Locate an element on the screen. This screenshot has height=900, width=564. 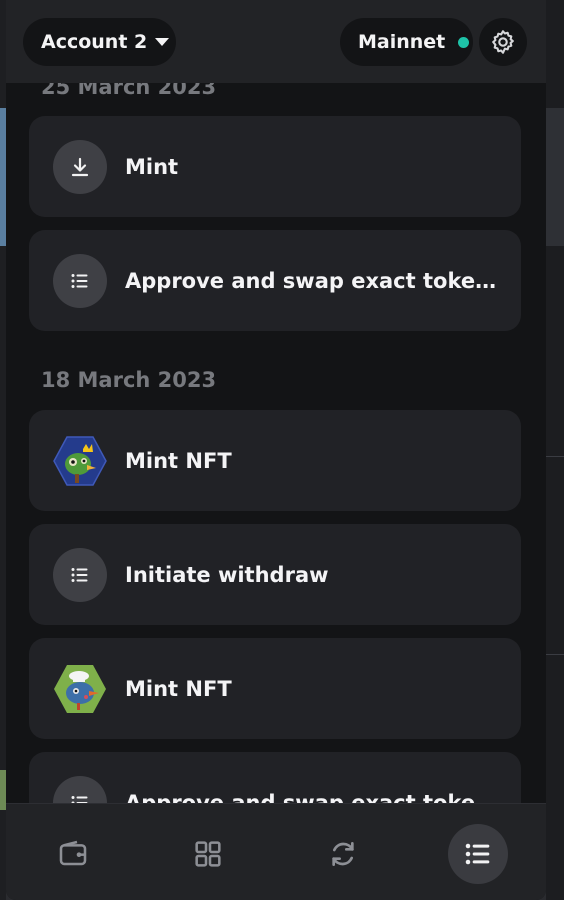
header-bar: Account 2 Mainnet is located at coordinates (276, 41).